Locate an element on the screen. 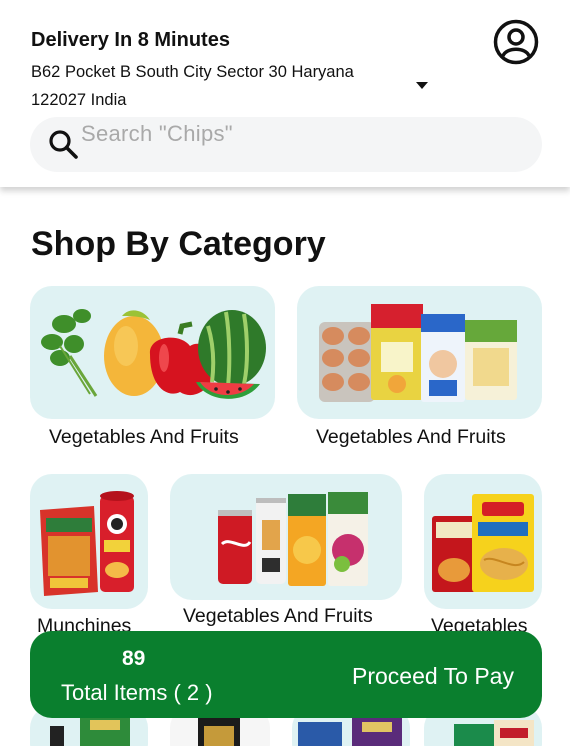  category-card-instant is located at coordinates (483, 541).